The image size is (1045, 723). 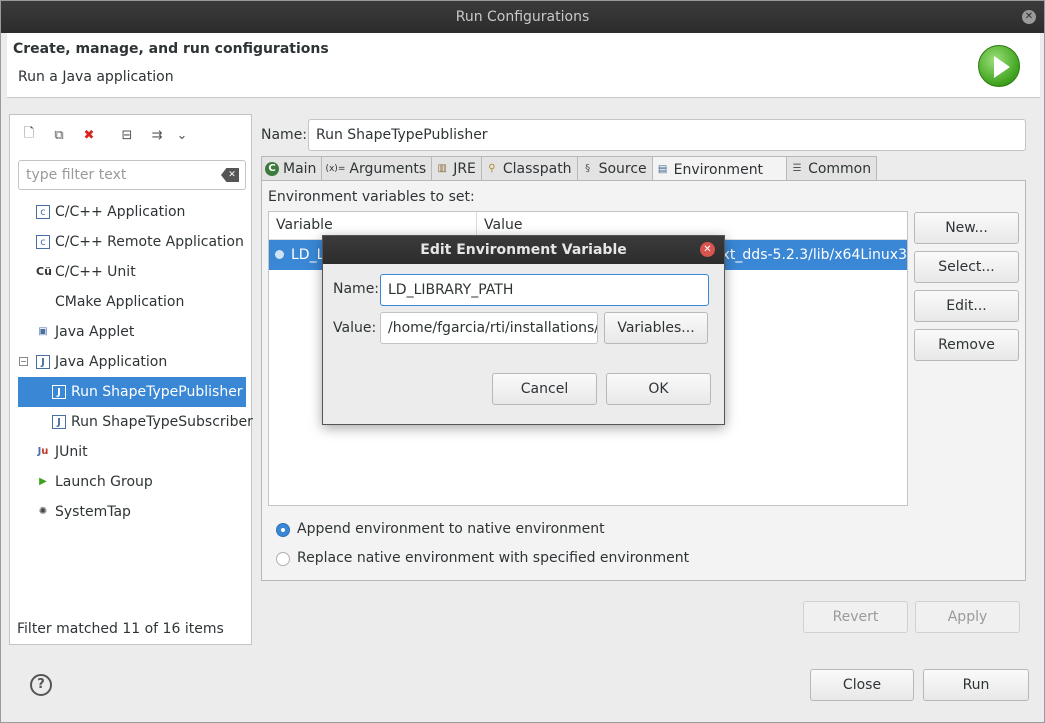 I want to click on c-app-icon: c, so click(x=43, y=212).